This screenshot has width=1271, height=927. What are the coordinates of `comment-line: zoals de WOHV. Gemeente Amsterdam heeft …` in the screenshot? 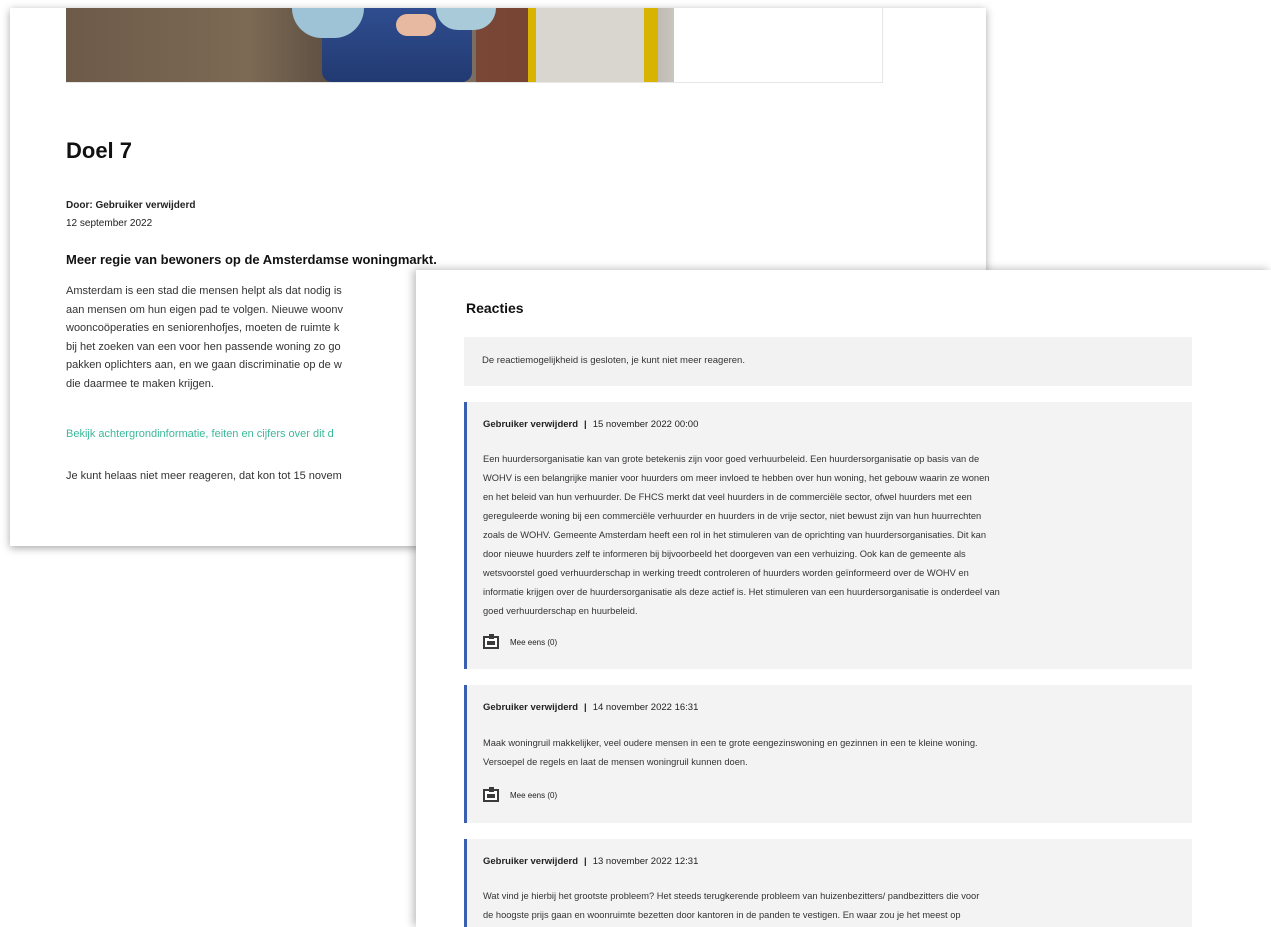 It's located at (734, 535).